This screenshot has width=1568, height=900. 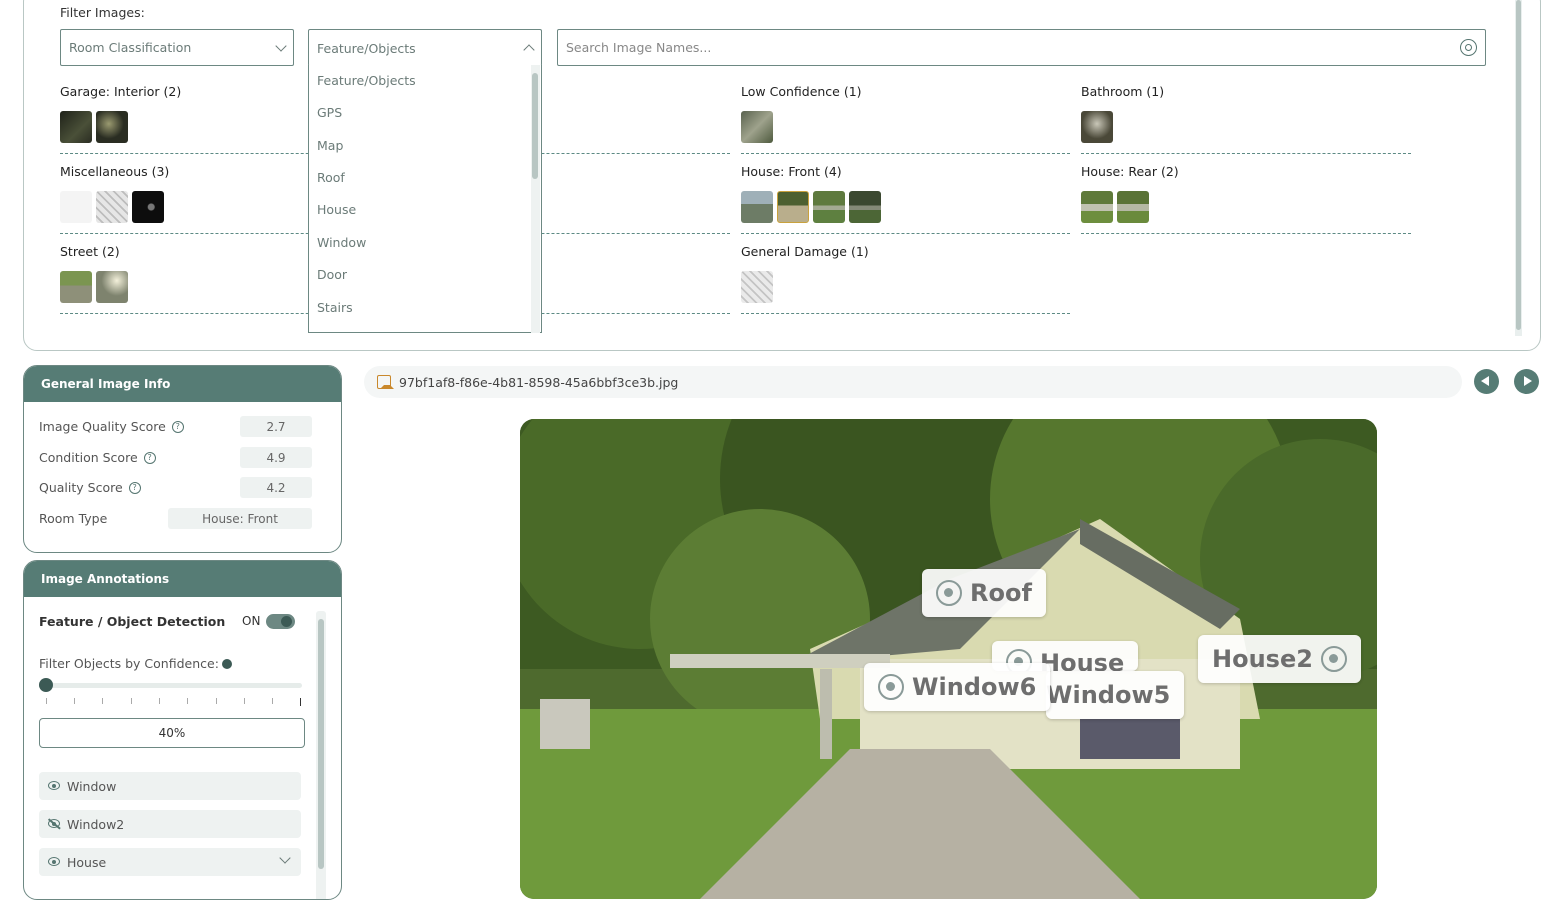 I want to click on object-item-house: House, so click(x=170, y=862).